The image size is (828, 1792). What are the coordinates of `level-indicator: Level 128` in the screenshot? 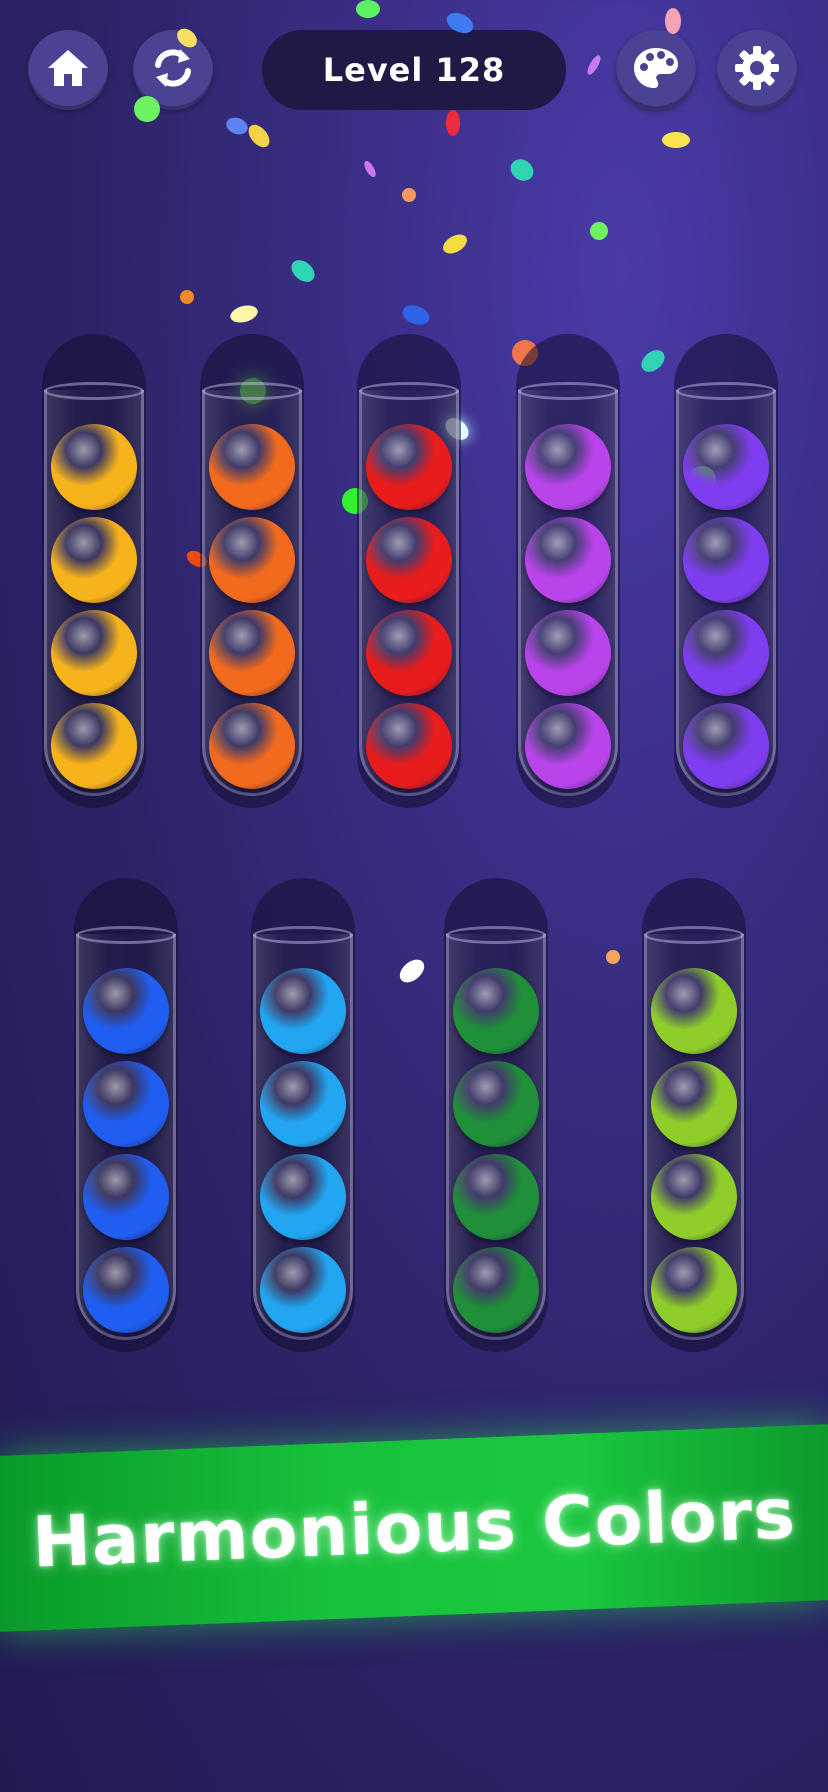 It's located at (414, 70).